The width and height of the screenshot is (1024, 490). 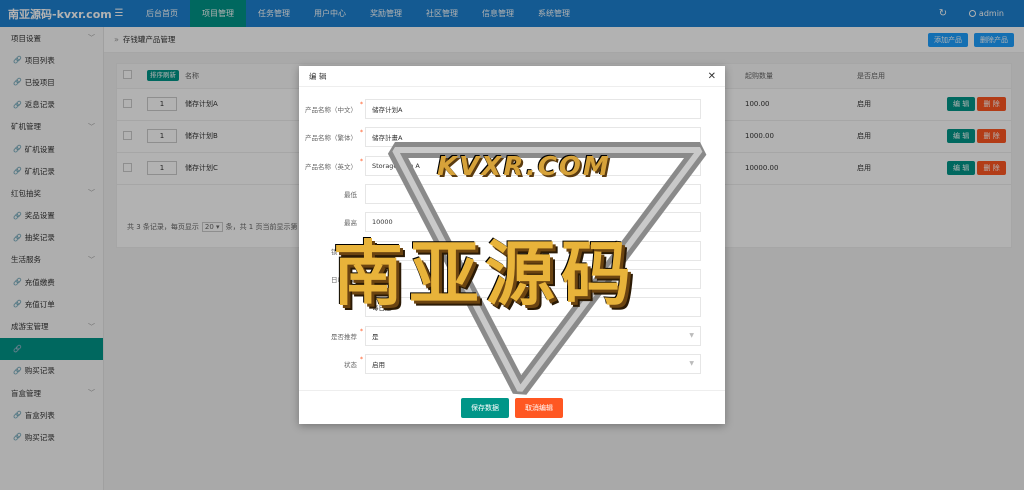 I want to click on label-text: 产品名称（英文）, so click(x=331, y=166).